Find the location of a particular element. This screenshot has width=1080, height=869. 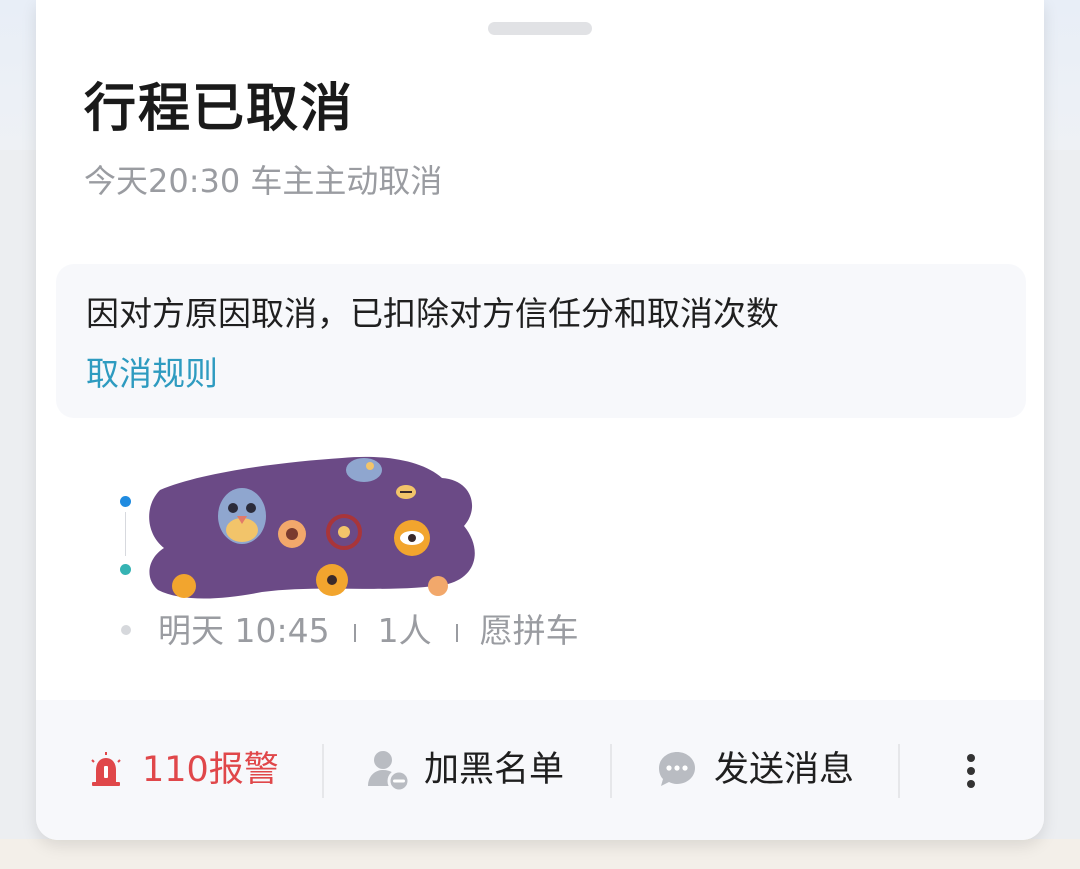

page-title: 行程已取消 is located at coordinates (219, 109).